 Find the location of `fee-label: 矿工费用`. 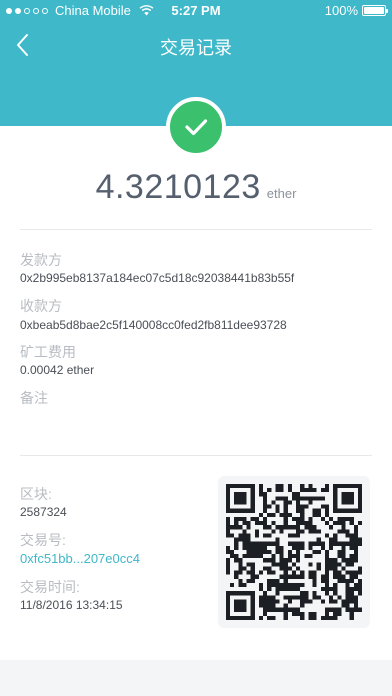

fee-label: 矿工费用 is located at coordinates (48, 352).